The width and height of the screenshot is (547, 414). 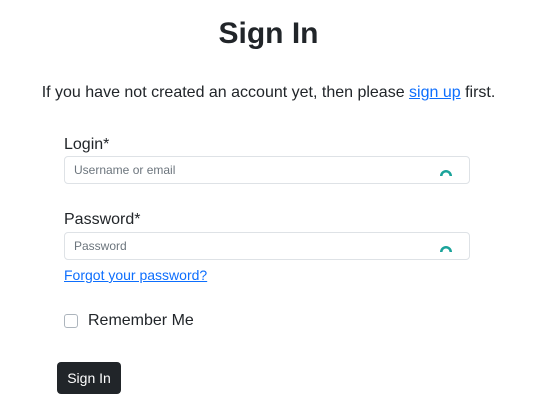 I want to click on remember-me-row: Remember Me, so click(x=129, y=321).